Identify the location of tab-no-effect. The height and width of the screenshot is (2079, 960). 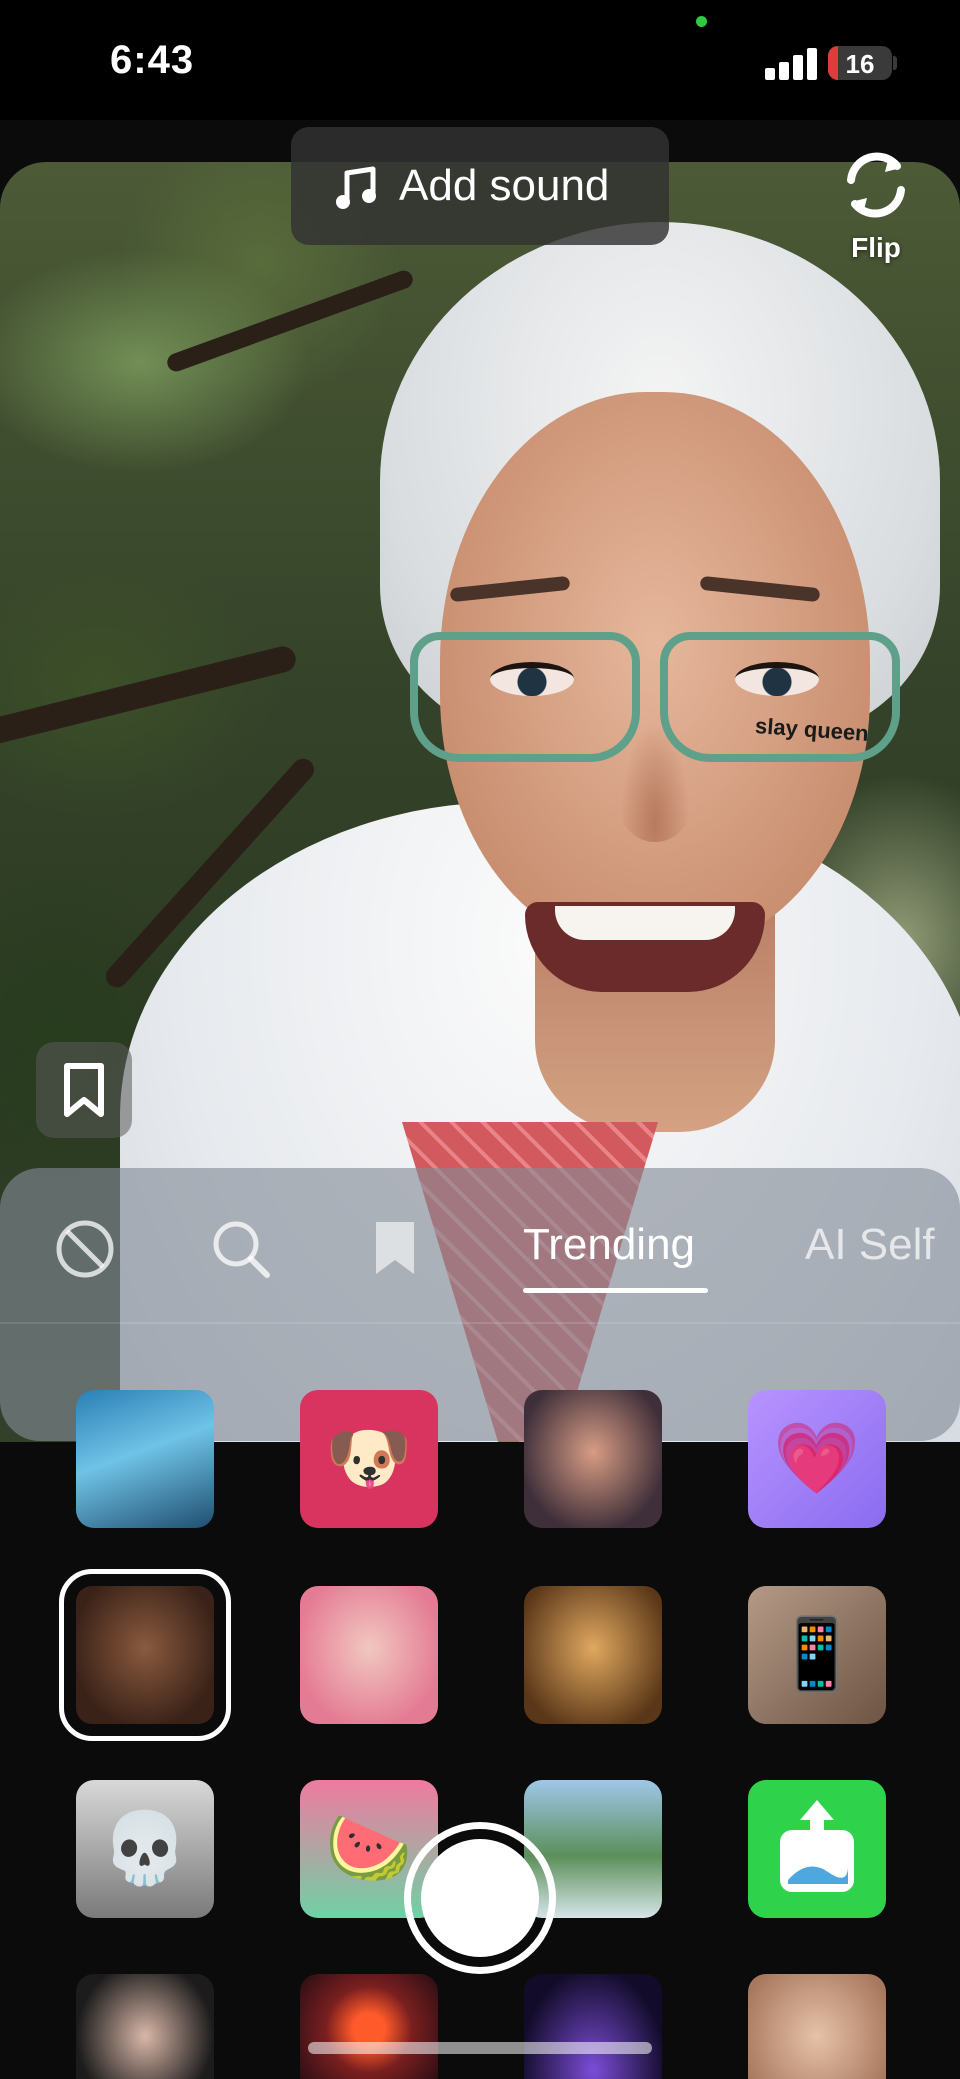
(85, 1251).